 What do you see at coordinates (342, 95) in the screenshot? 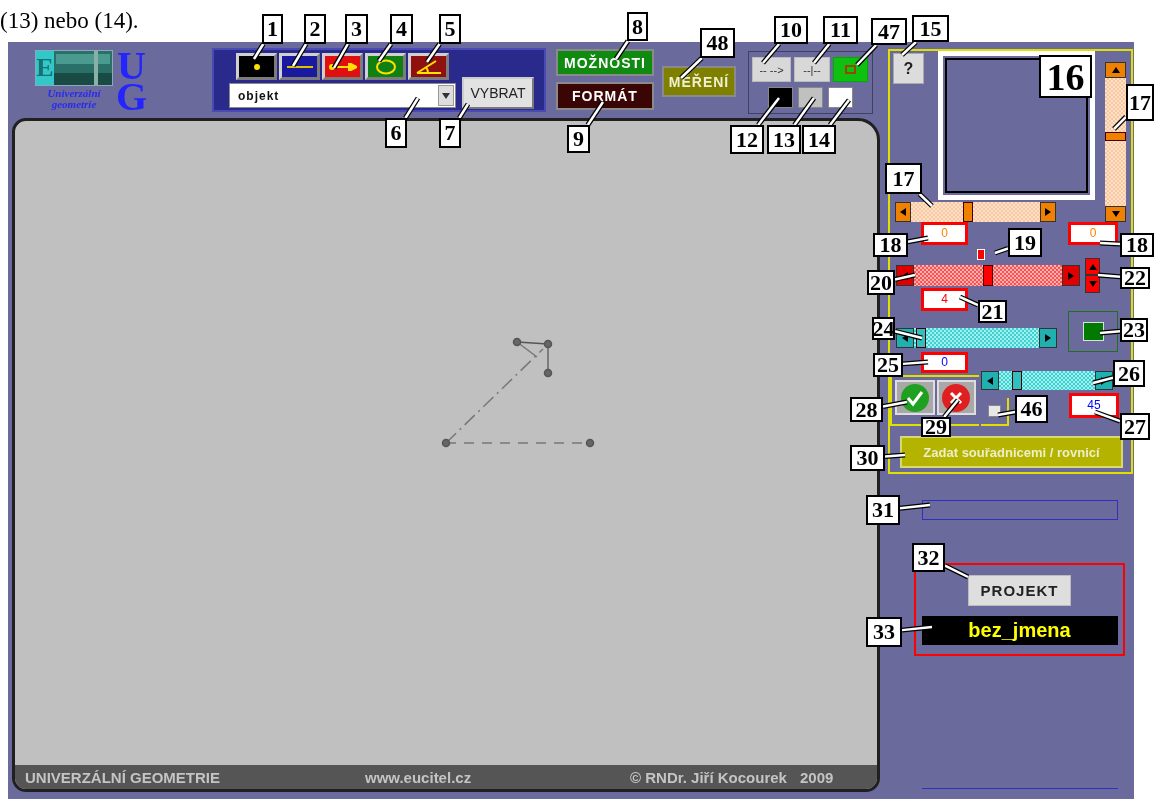
I see `object-select: objekt` at bounding box center [342, 95].